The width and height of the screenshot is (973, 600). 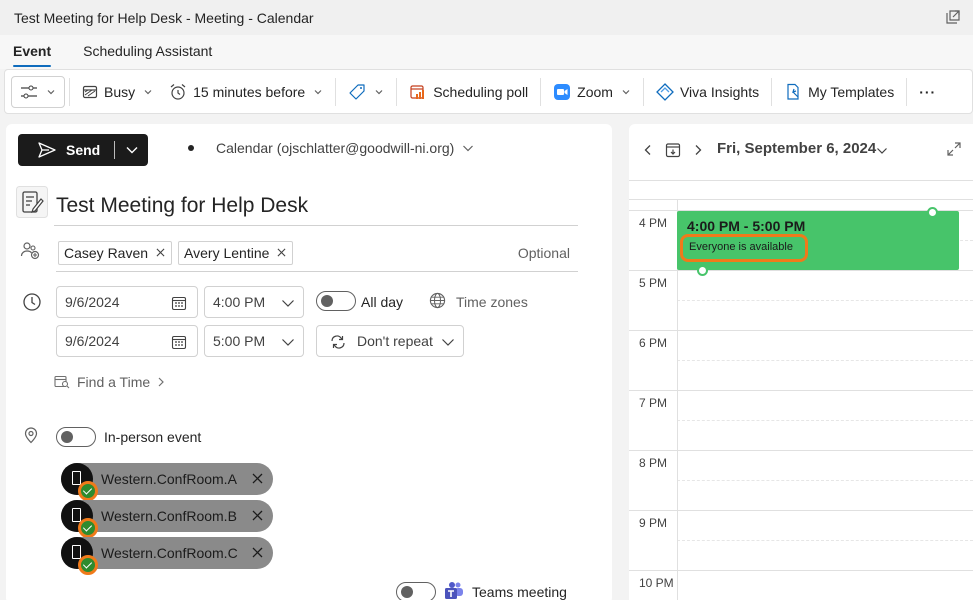 What do you see at coordinates (76, 437) in the screenshot?
I see `in-person-toggle` at bounding box center [76, 437].